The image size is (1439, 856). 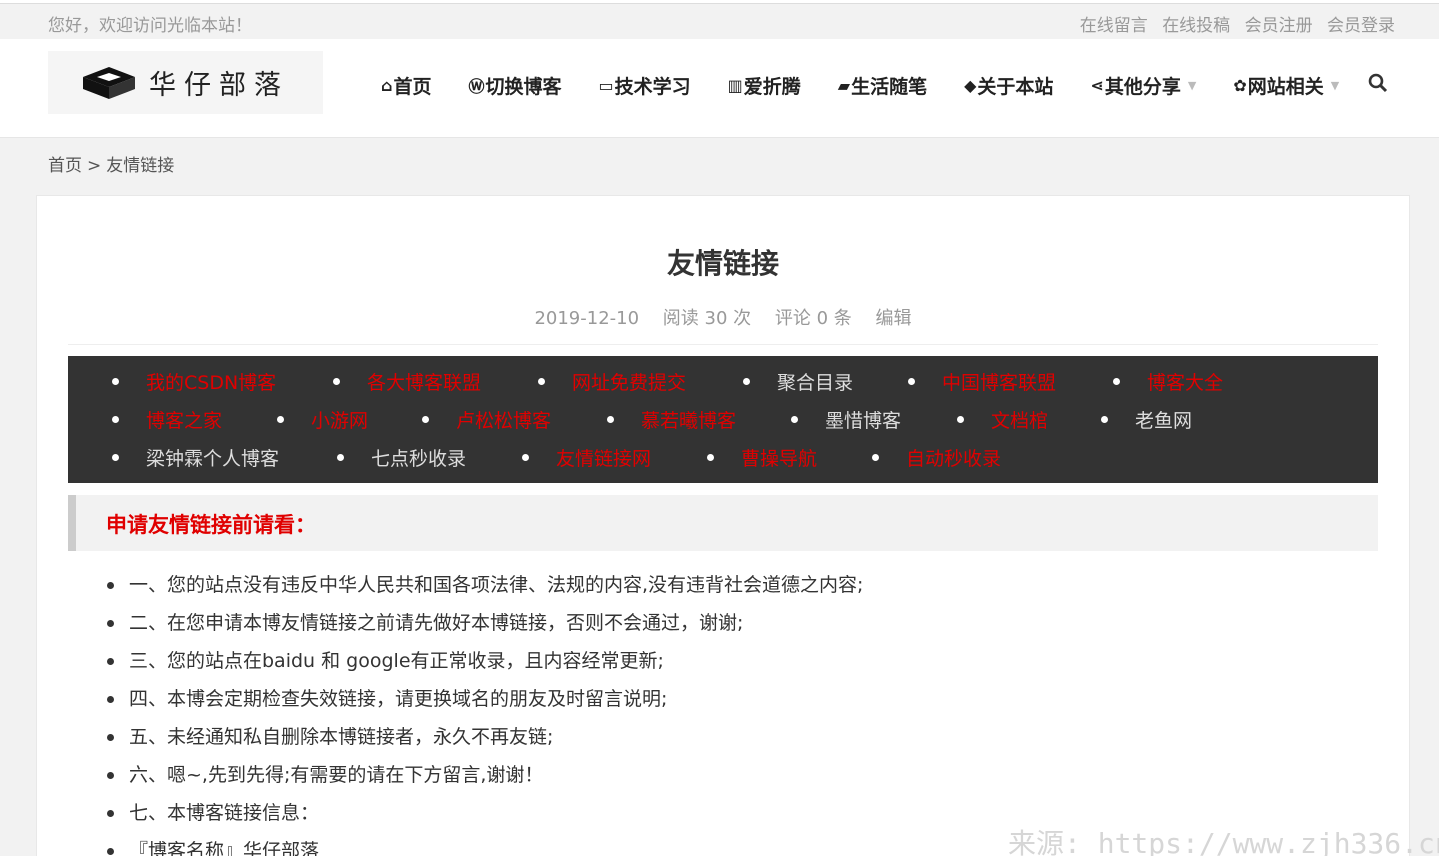 What do you see at coordinates (652, 86) in the screenshot?
I see `nav-item-label: 技术学习` at bounding box center [652, 86].